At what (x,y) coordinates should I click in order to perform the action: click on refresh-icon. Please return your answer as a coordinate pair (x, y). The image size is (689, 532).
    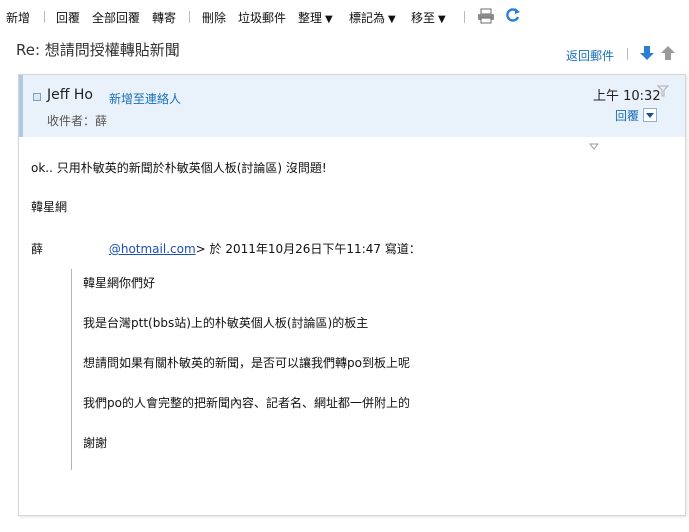
    Looking at the image, I should click on (513, 15).